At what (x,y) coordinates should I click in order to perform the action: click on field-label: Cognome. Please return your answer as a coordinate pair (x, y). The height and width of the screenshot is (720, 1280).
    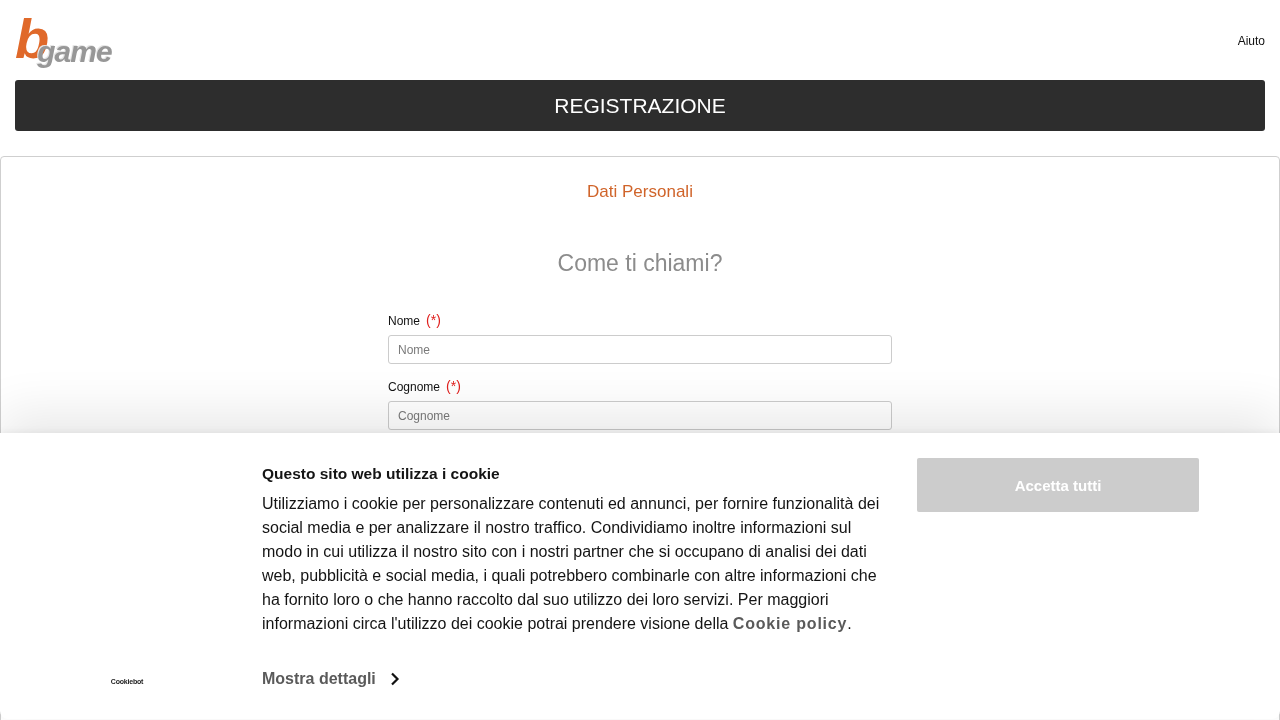
    Looking at the image, I should click on (414, 387).